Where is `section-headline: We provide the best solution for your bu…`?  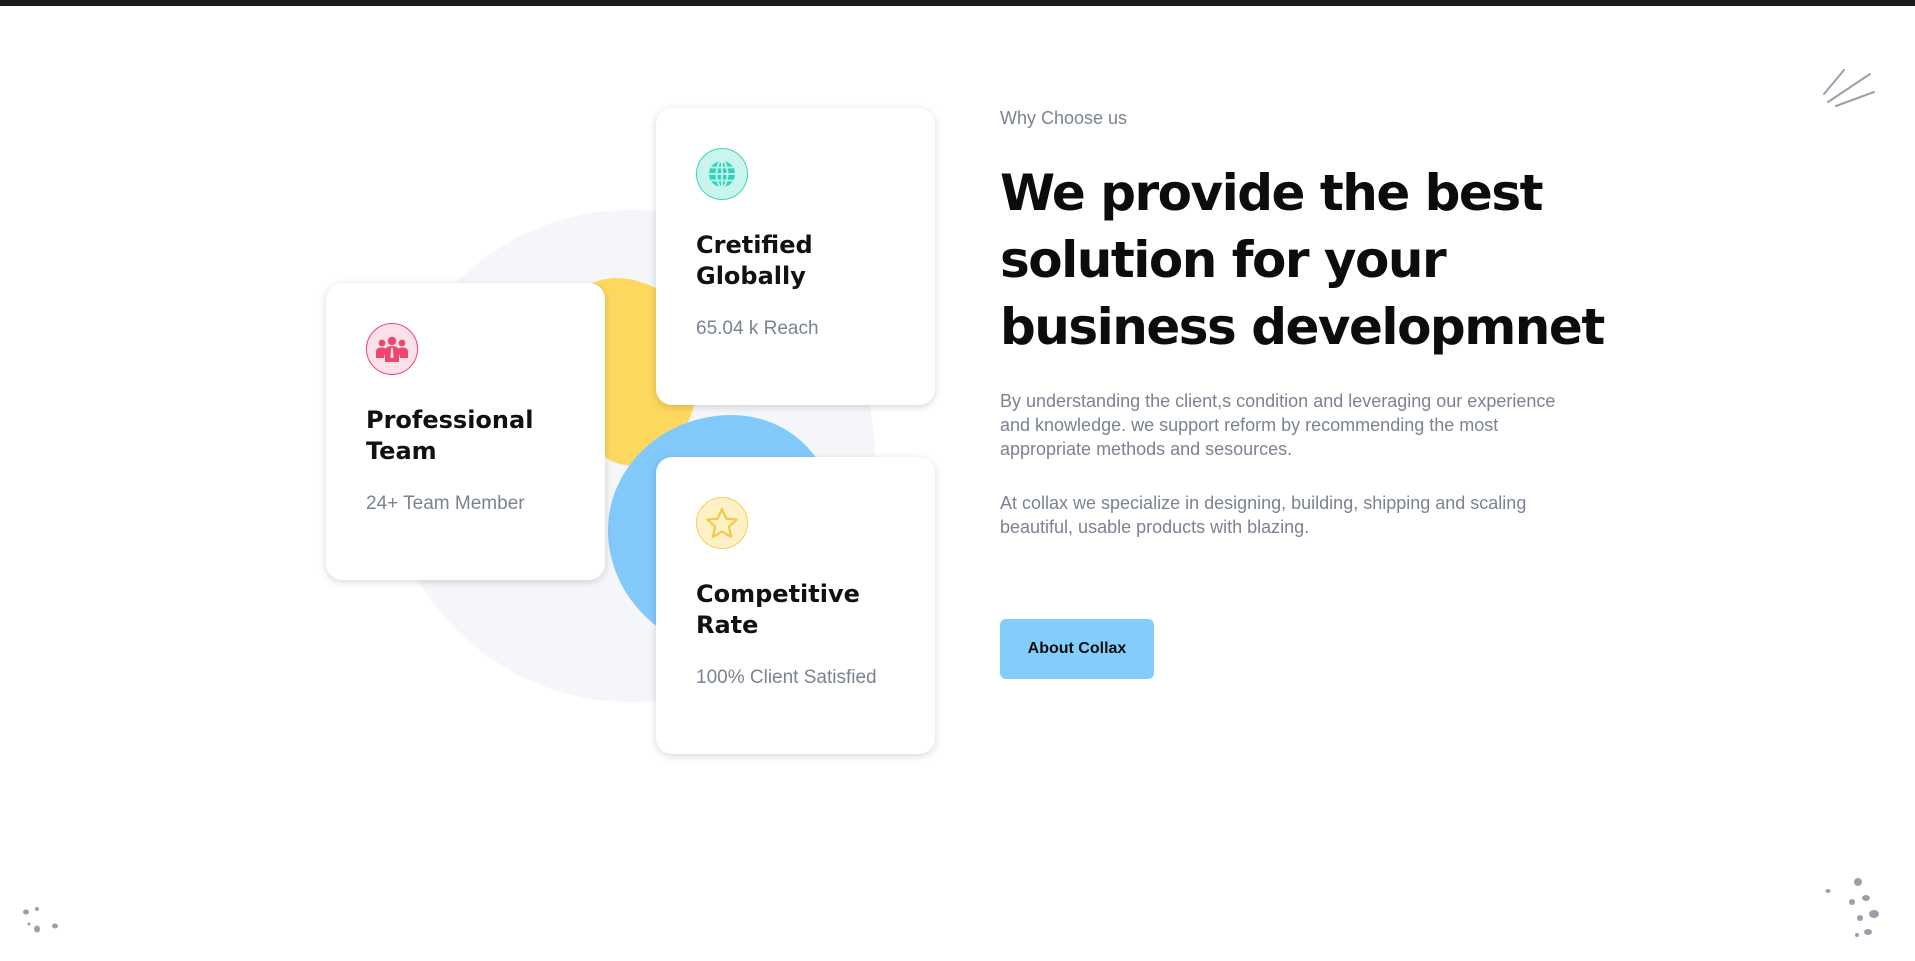 section-headline: We provide the best solution for your bu… is located at coordinates (1302, 260).